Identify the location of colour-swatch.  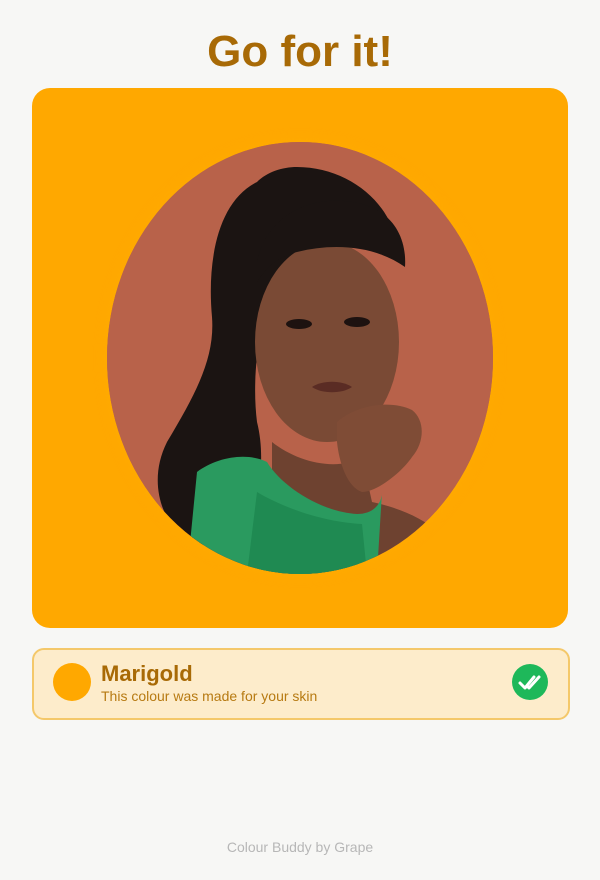
(72, 682).